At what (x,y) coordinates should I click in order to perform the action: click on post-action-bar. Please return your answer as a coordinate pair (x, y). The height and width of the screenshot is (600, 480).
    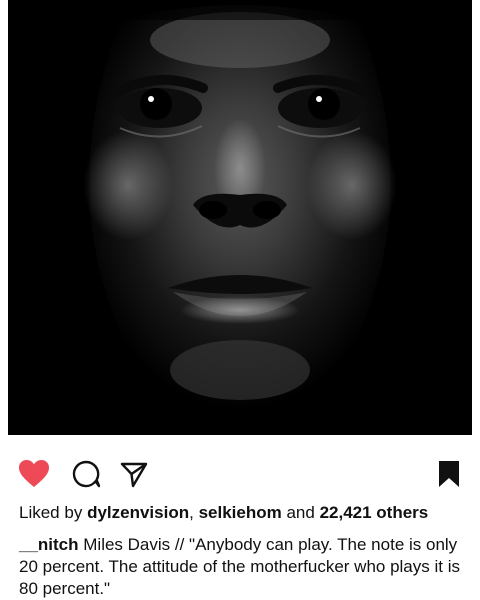
    Looking at the image, I should click on (240, 474).